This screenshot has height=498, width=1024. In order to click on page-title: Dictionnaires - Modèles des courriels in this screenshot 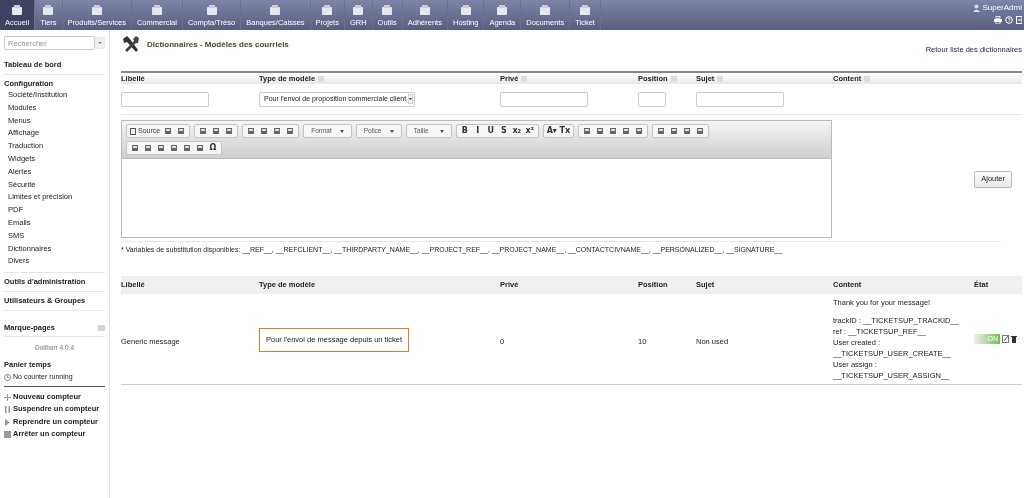, I will do `click(218, 45)`.